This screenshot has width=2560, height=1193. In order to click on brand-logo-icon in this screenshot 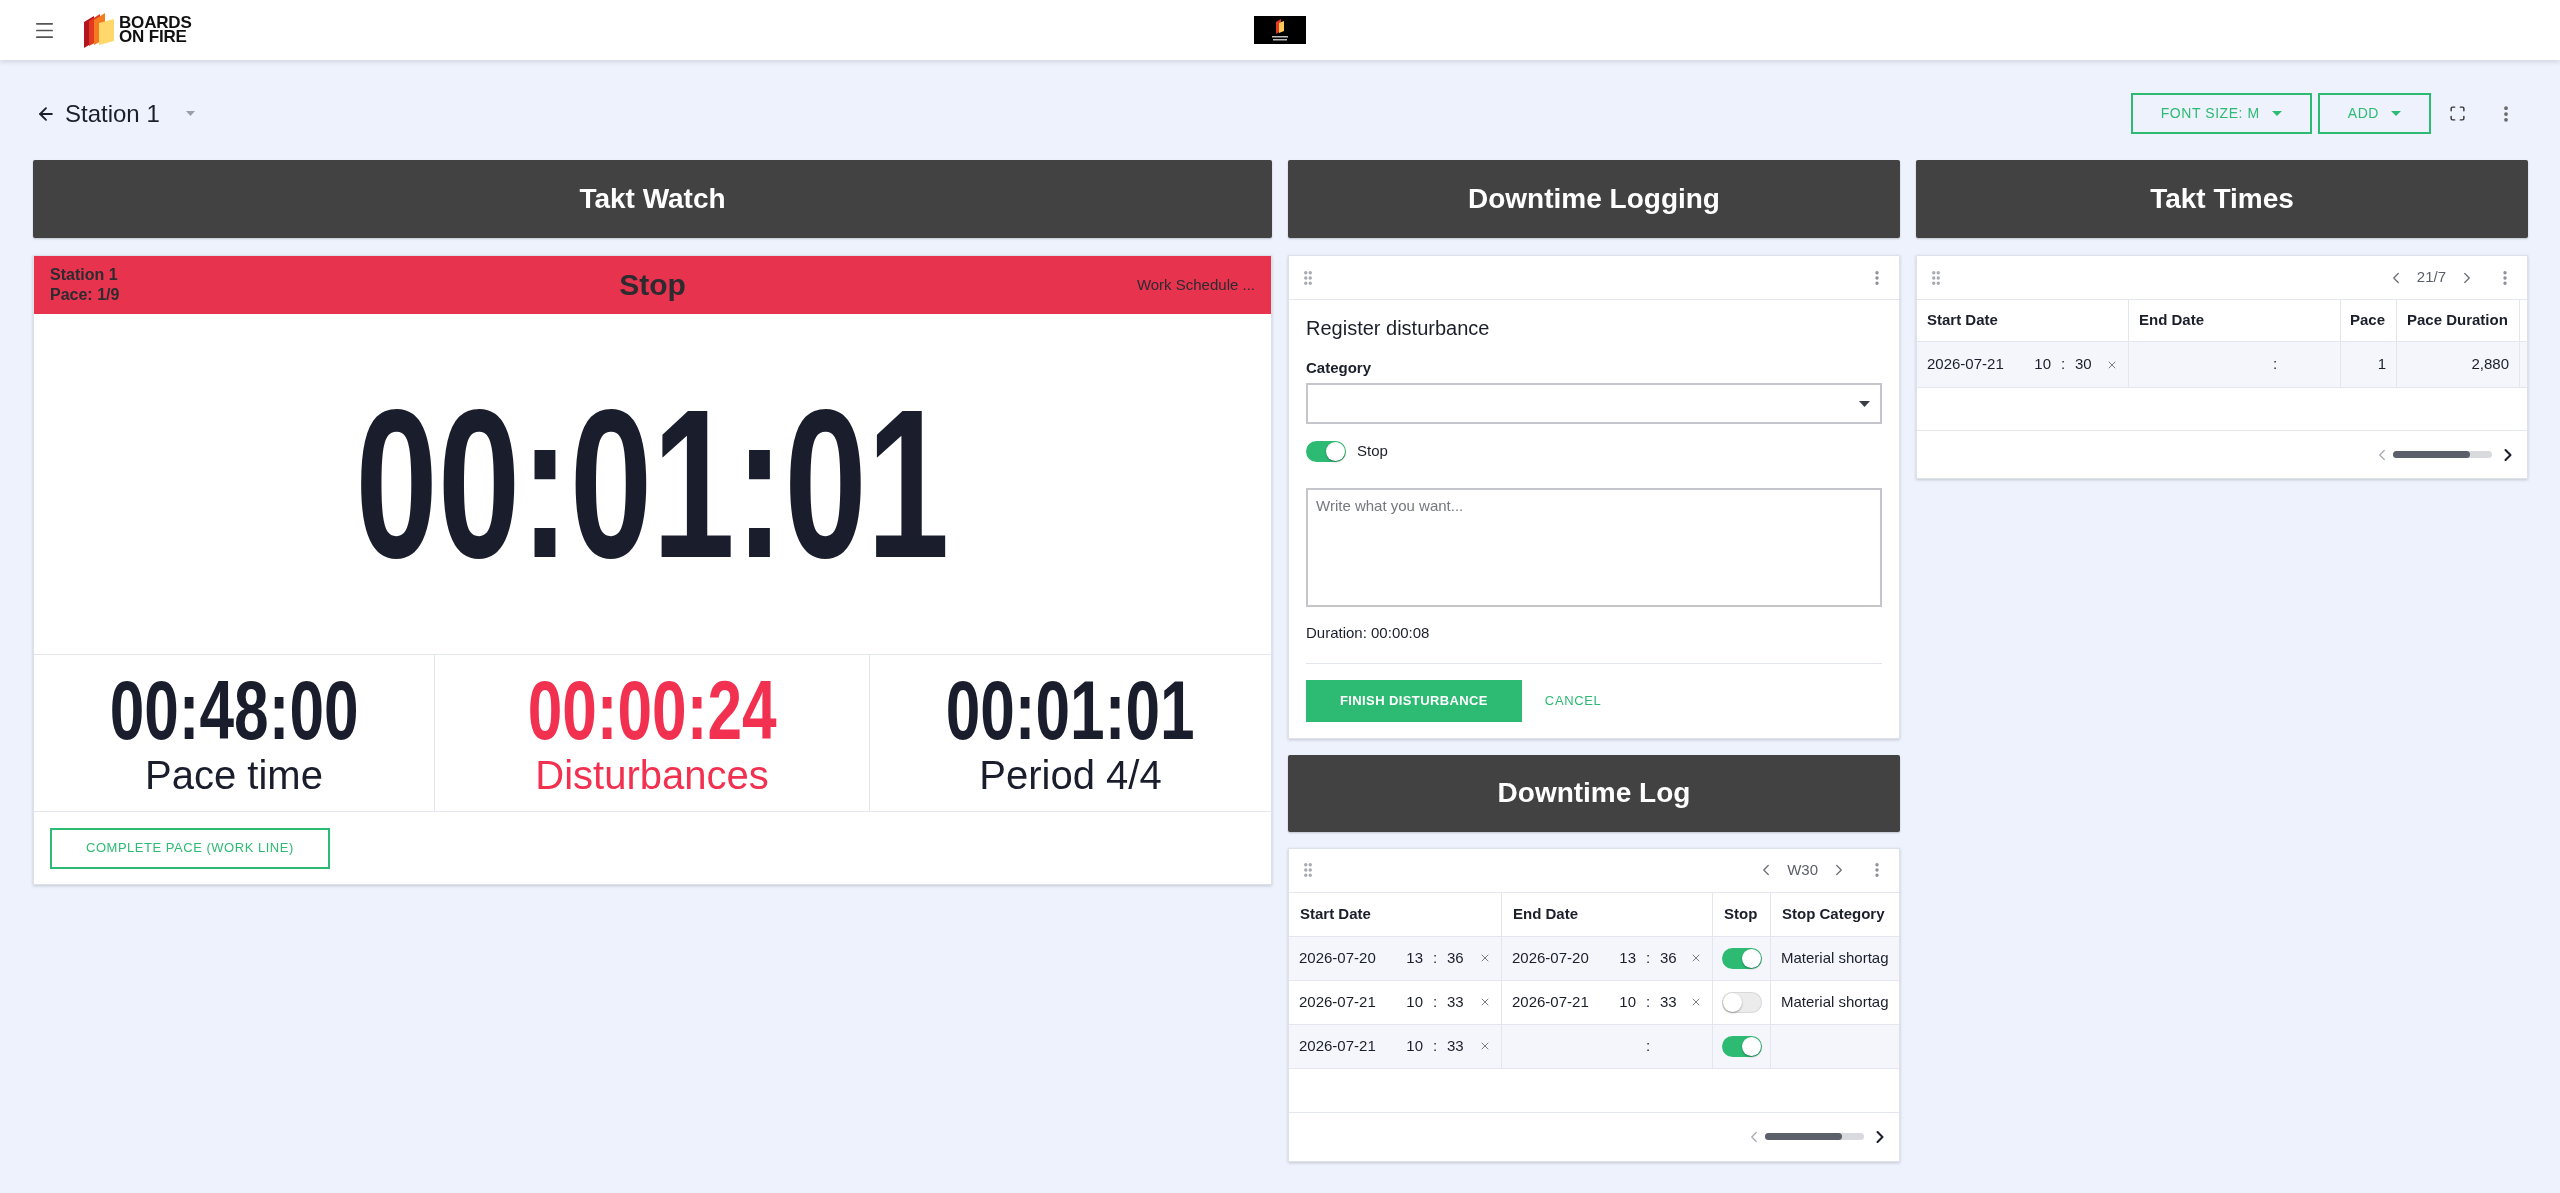, I will do `click(1280, 30)`.